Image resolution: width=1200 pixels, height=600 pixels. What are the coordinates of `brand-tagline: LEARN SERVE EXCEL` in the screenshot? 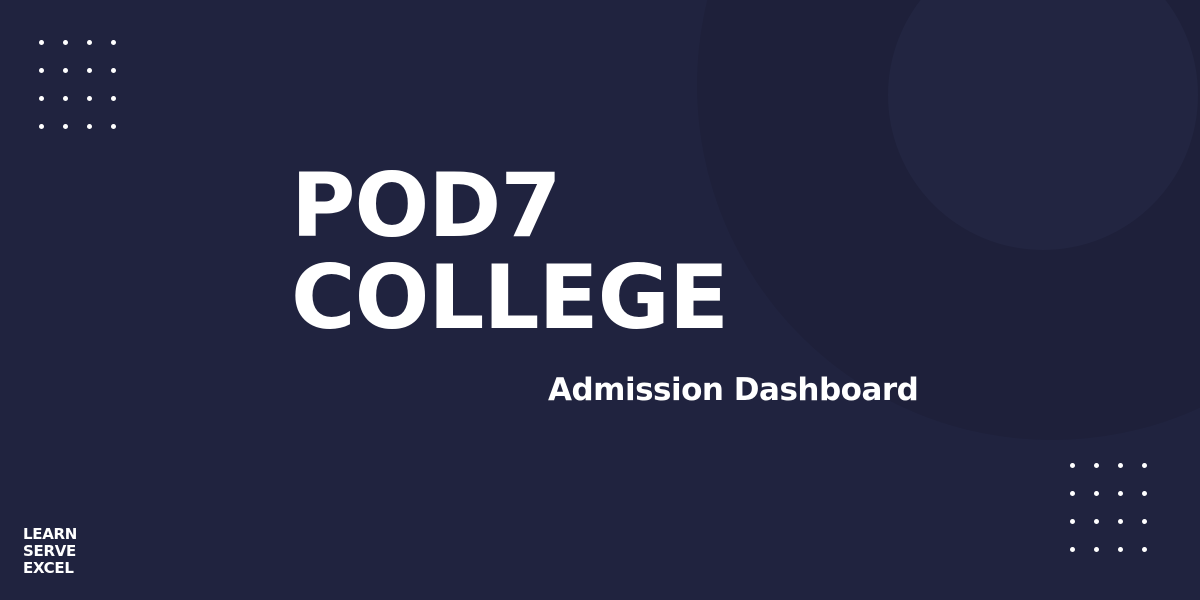 It's located at (50, 551).